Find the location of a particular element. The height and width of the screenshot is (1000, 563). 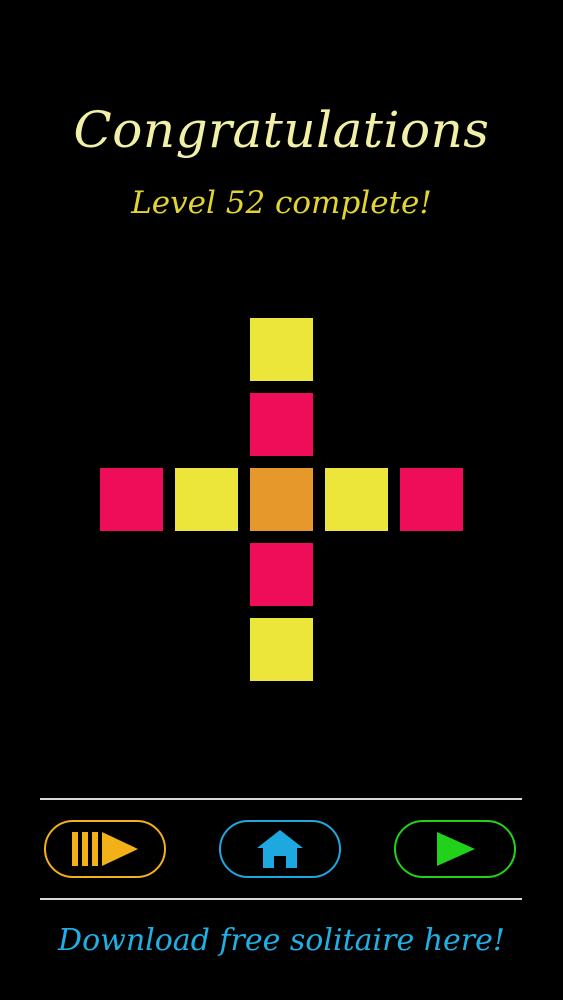

level-select-button is located at coordinates (105, 849).